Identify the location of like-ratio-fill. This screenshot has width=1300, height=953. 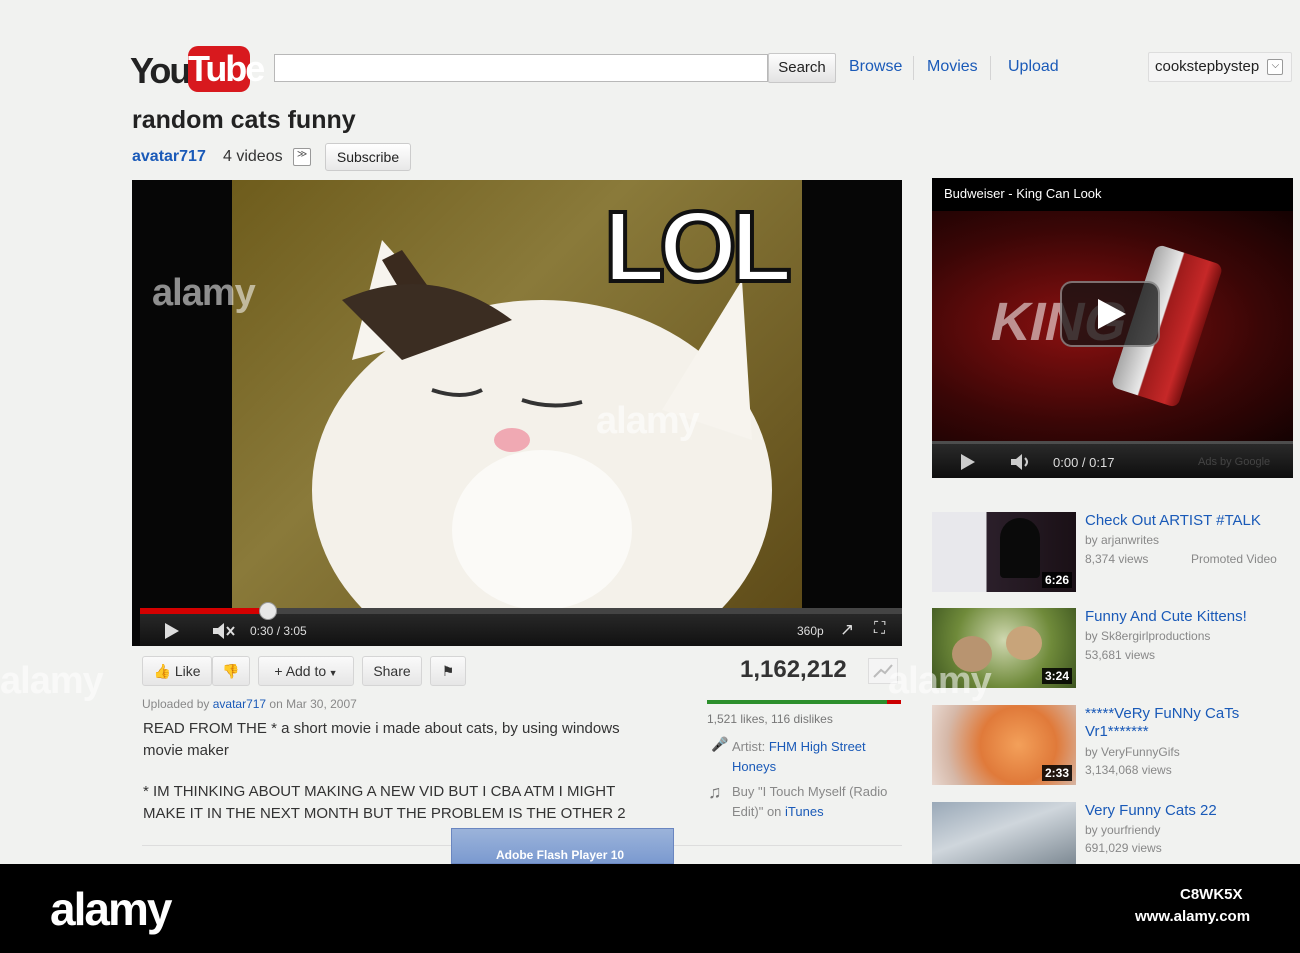
(797, 702).